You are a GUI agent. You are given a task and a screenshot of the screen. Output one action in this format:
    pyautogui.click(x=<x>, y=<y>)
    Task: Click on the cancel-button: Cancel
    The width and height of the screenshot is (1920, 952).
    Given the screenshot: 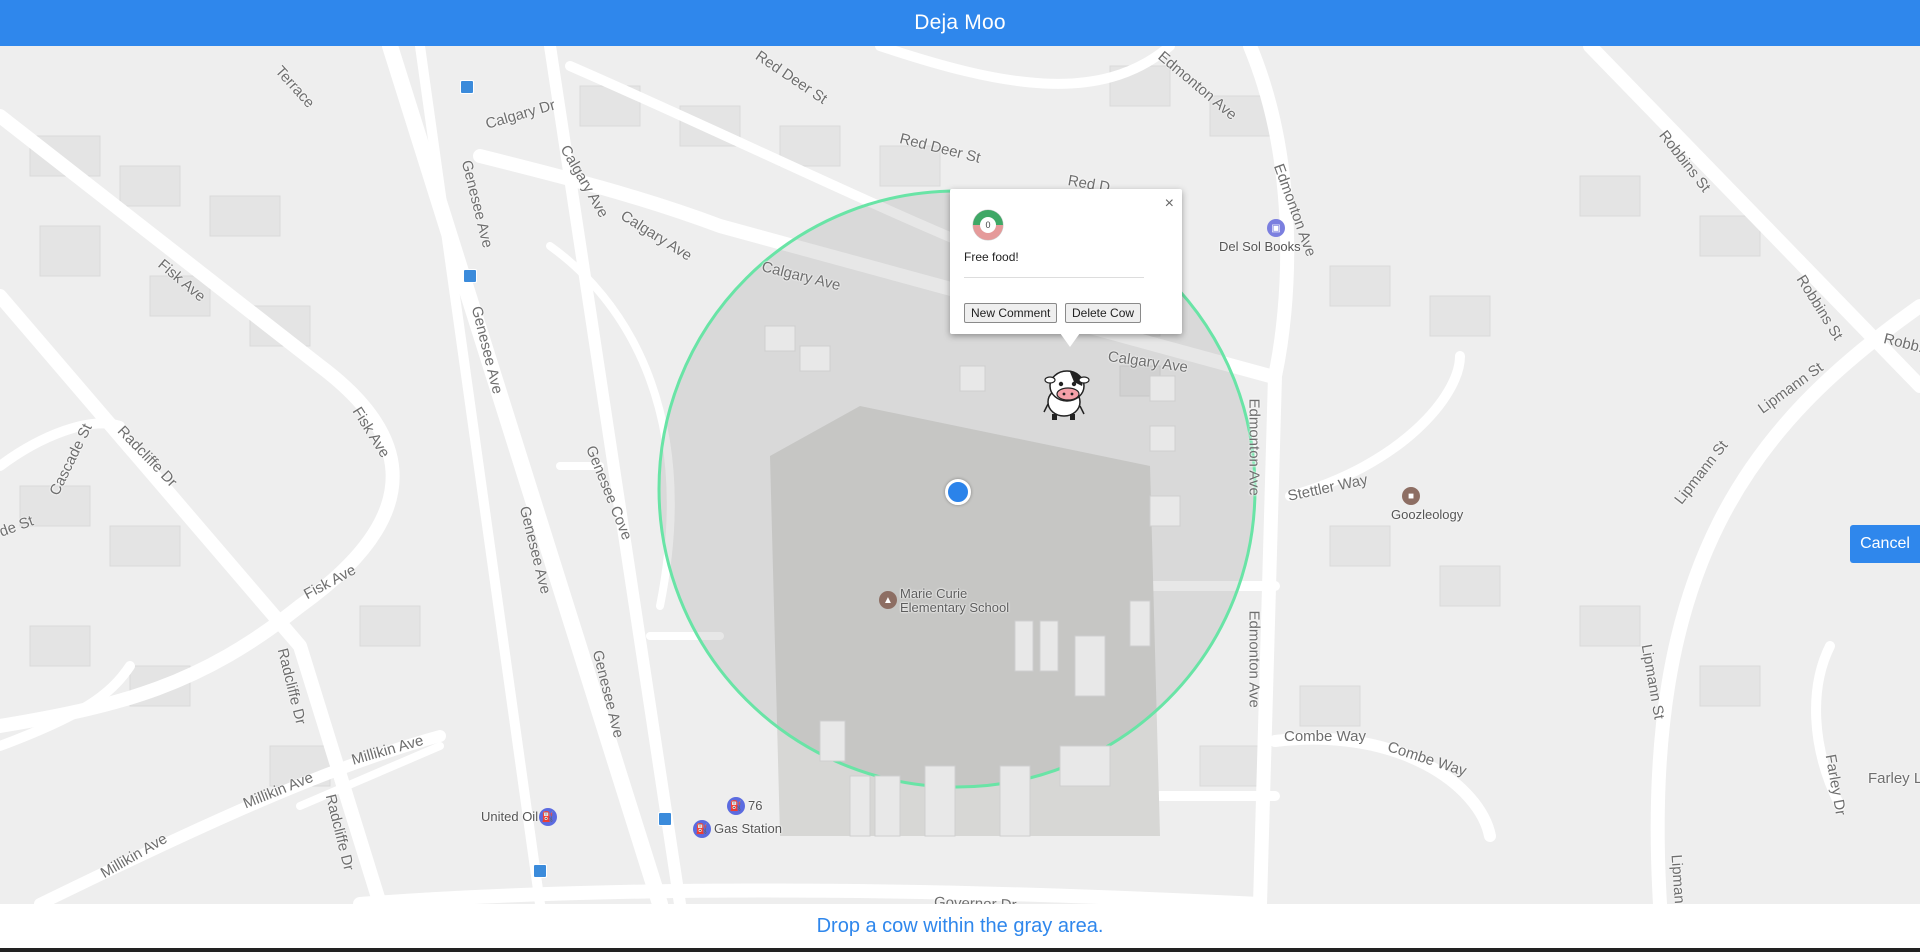 What is the action you would take?
    pyautogui.click(x=1885, y=544)
    